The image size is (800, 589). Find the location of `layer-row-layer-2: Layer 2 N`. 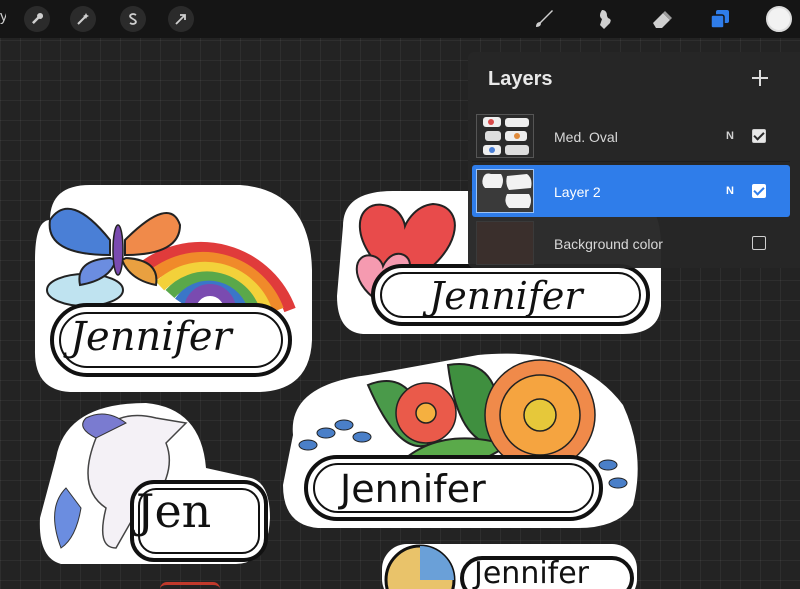

layer-row-layer-2: Layer 2 N is located at coordinates (631, 191).